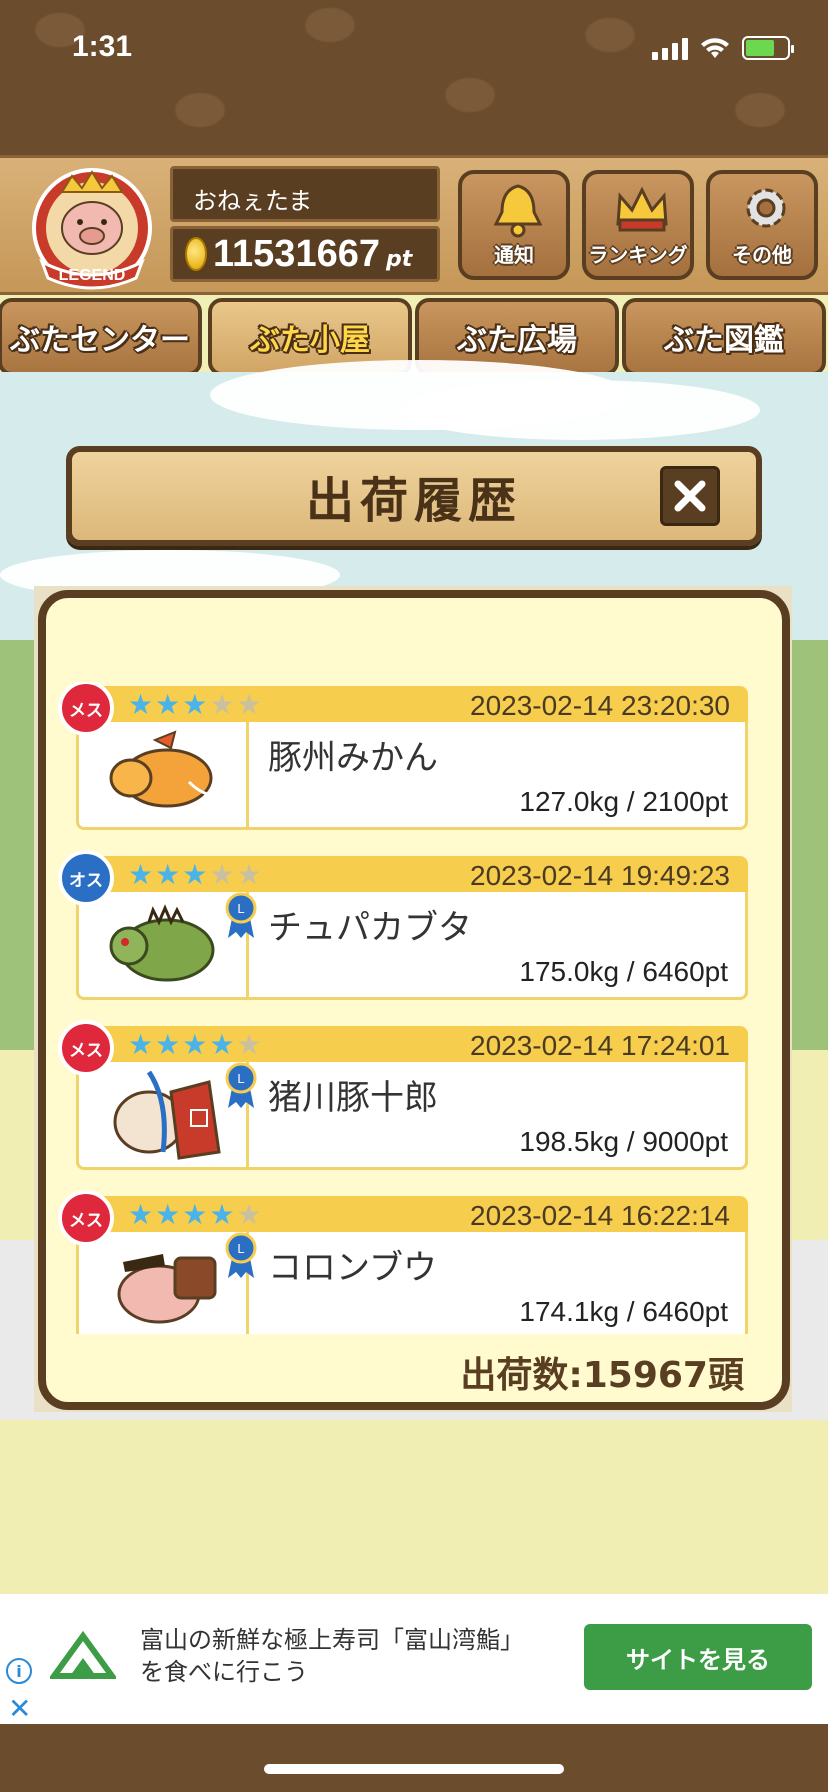 This screenshot has height=1792, width=828. Describe the element at coordinates (724, 340) in the screenshot. I see `tab-label: ぶた図鑑` at that location.